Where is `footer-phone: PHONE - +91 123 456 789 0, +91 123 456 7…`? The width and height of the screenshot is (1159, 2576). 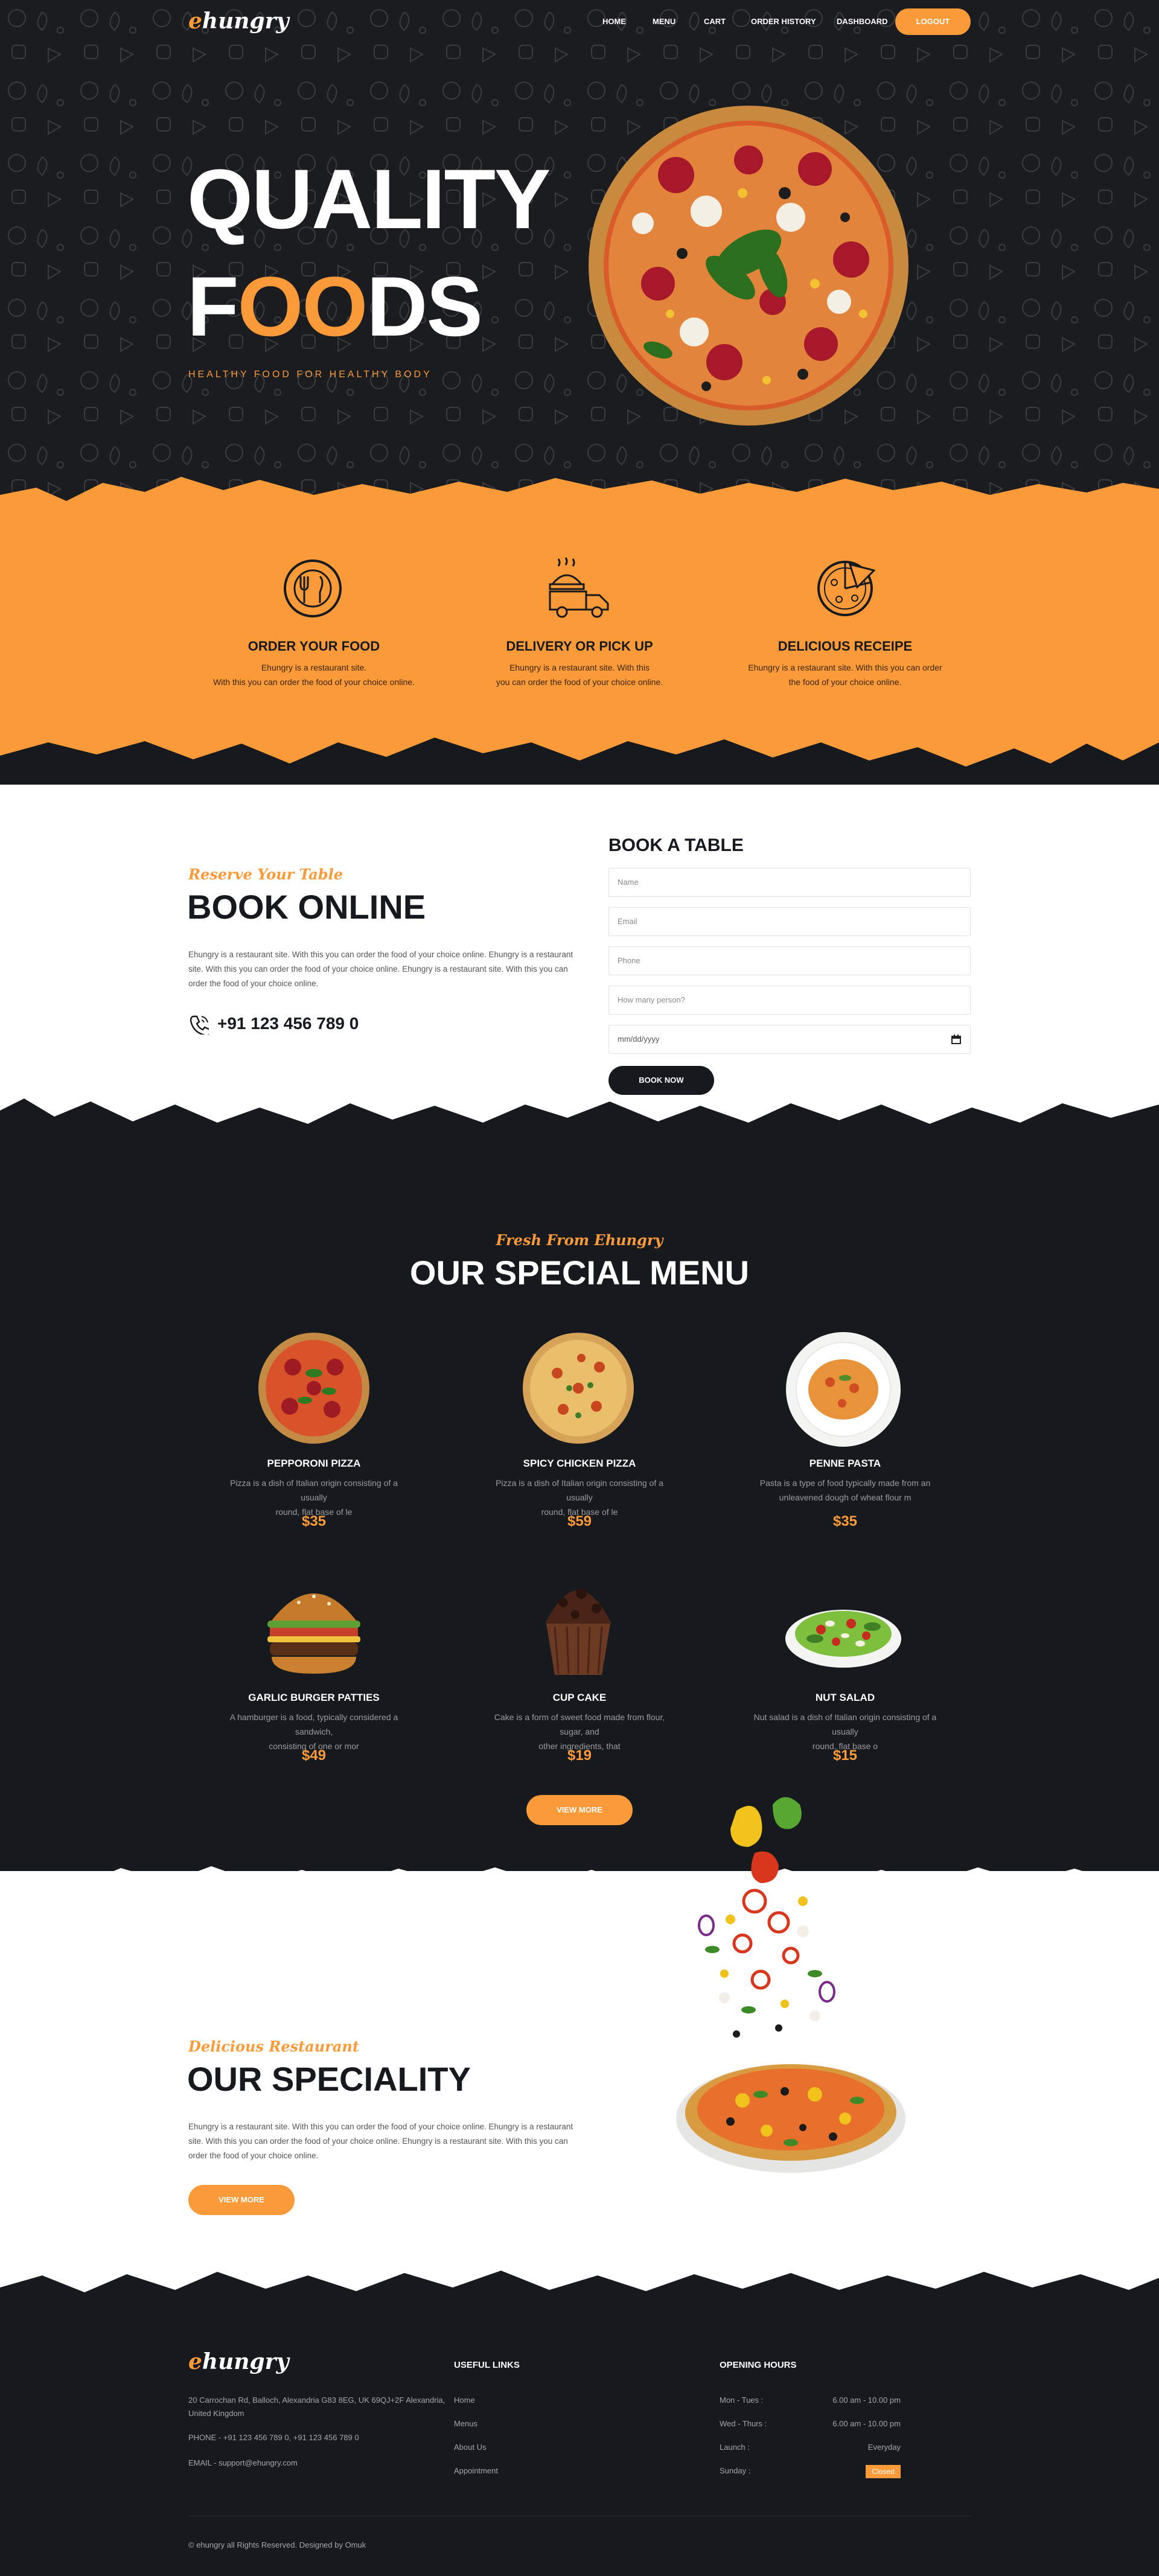 footer-phone: PHONE - +91 123 456 789 0, +91 123 456 7… is located at coordinates (273, 2437).